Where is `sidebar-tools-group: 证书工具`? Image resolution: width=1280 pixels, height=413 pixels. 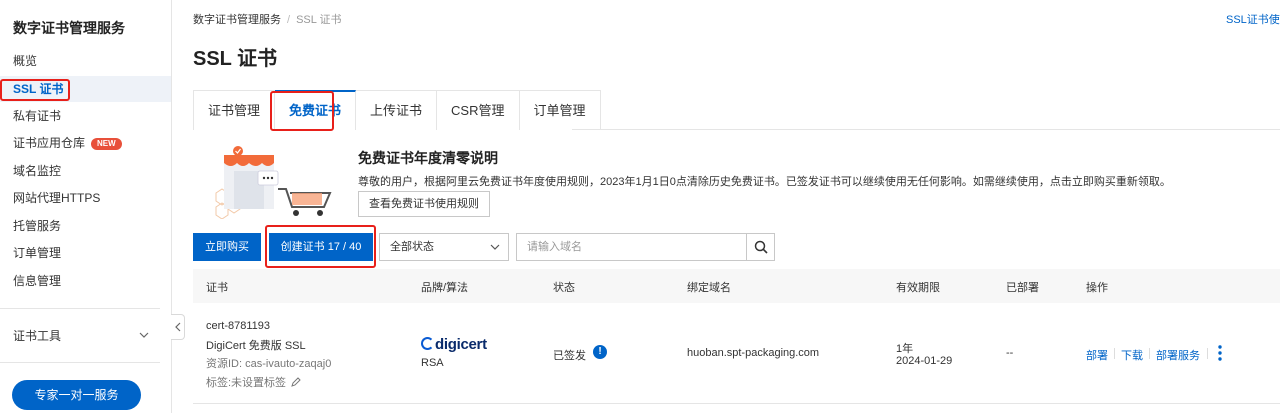 sidebar-tools-group: 证书工具 is located at coordinates (37, 336).